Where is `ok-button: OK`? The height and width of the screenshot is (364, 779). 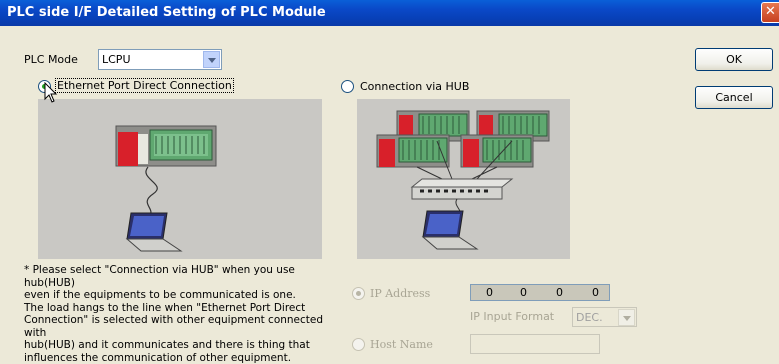
ok-button: OK is located at coordinates (734, 59).